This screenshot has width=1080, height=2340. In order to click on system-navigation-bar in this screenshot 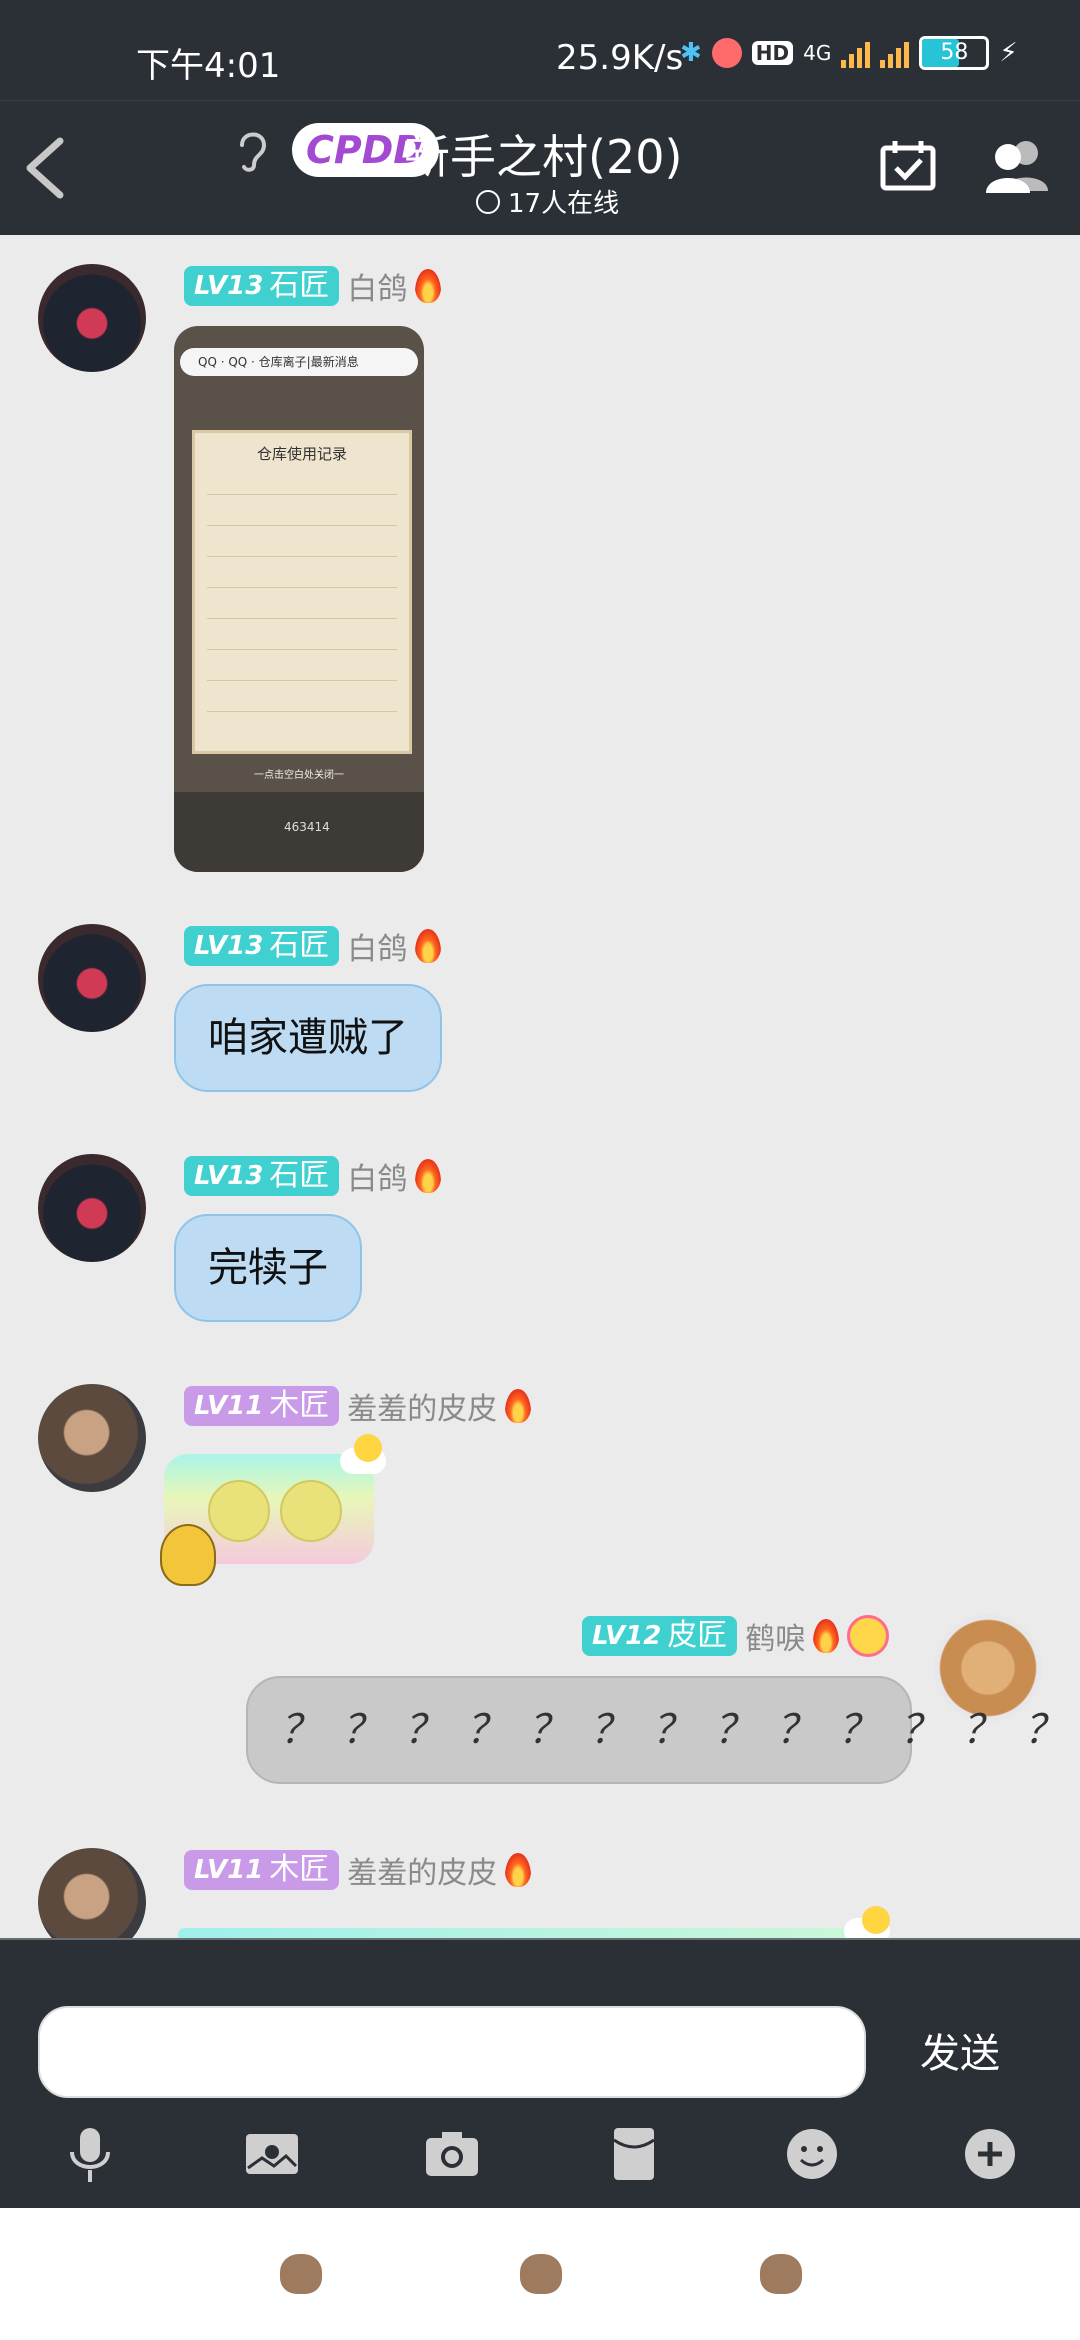, I will do `click(540, 2274)`.